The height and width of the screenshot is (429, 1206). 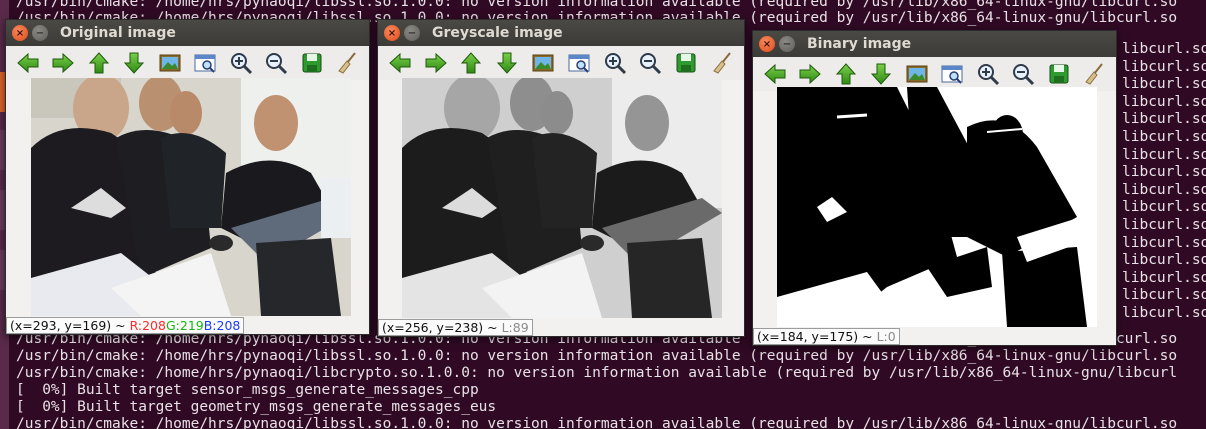 I want to click on status-coords: (x=184, y=175) ~, so click(x=817, y=336).